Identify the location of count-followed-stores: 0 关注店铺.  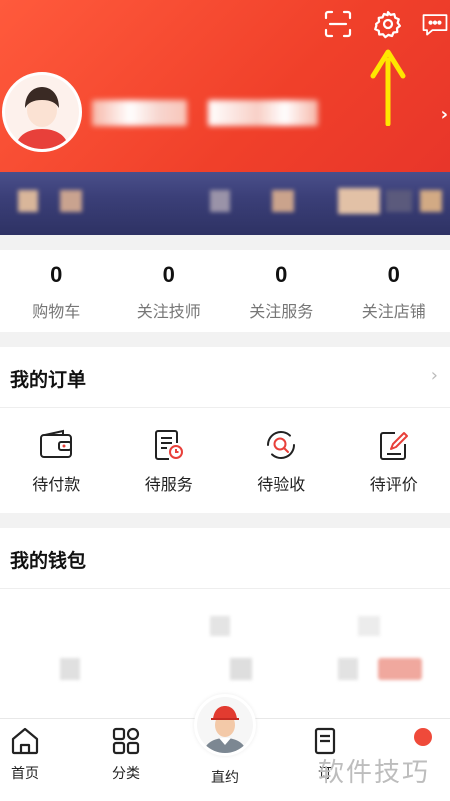
(394, 291).